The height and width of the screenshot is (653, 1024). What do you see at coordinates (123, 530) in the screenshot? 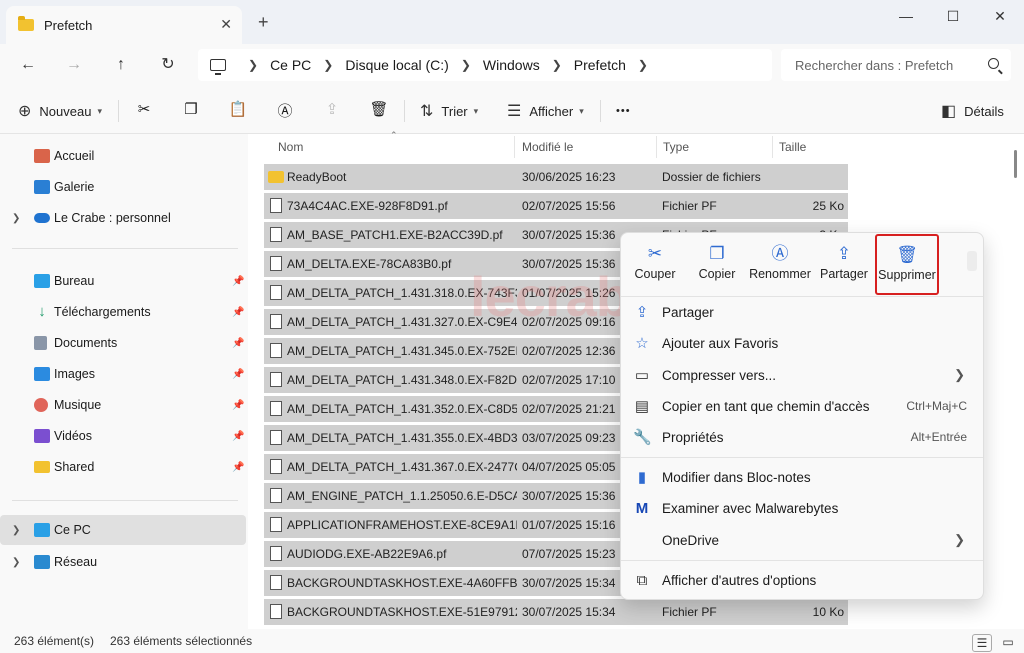
I see `sidebar-item-ce-pc: ❯ Ce PC` at bounding box center [123, 530].